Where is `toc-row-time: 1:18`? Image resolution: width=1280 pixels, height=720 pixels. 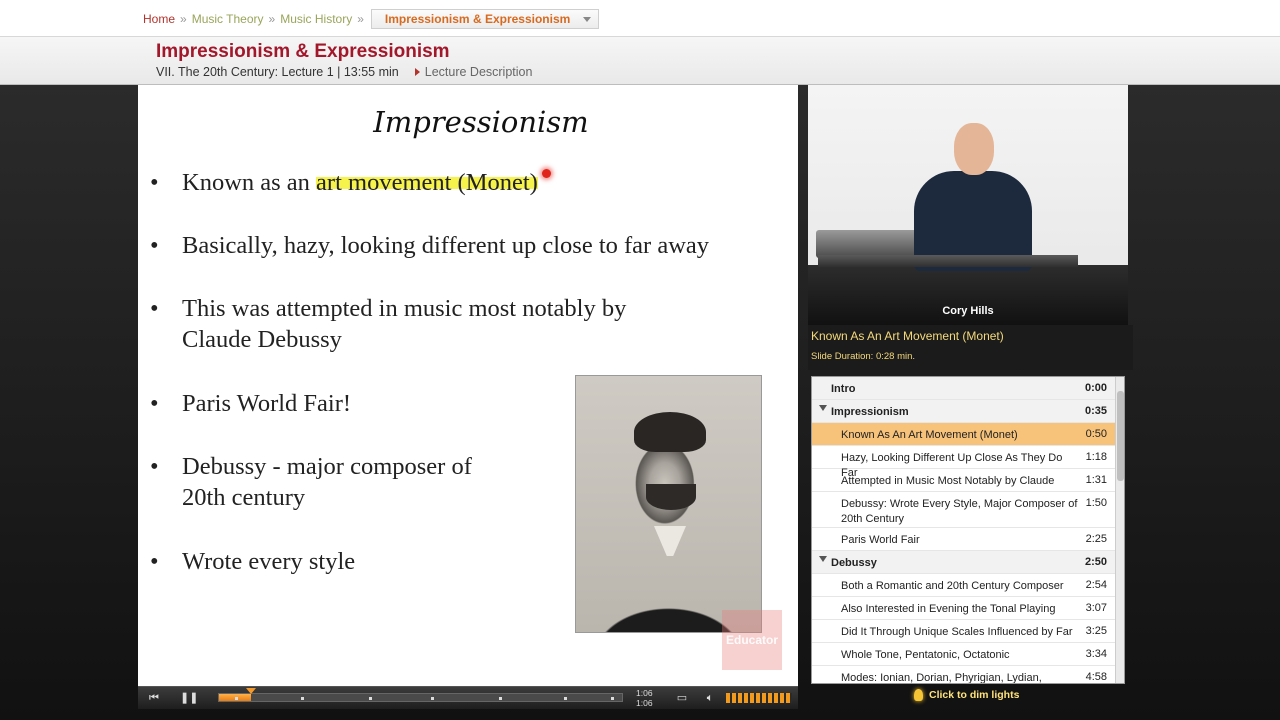
toc-row-time: 1:18 is located at coordinates (1096, 457).